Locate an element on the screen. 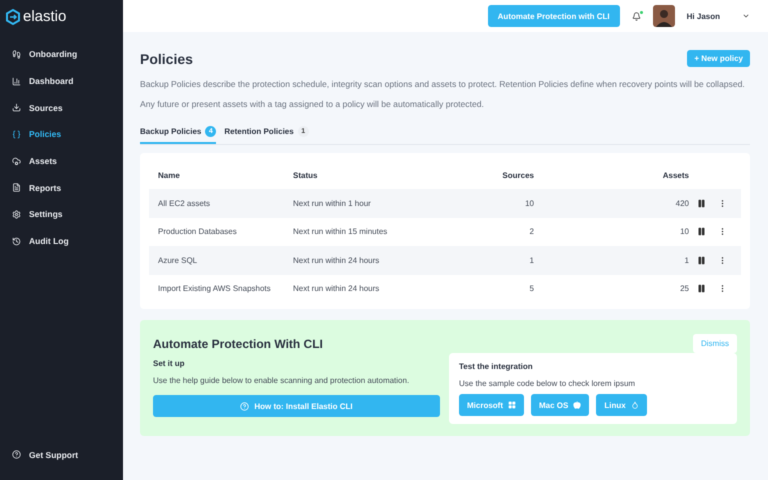 Image resolution: width=768 pixels, height=480 pixels. bell-icon is located at coordinates (636, 16).